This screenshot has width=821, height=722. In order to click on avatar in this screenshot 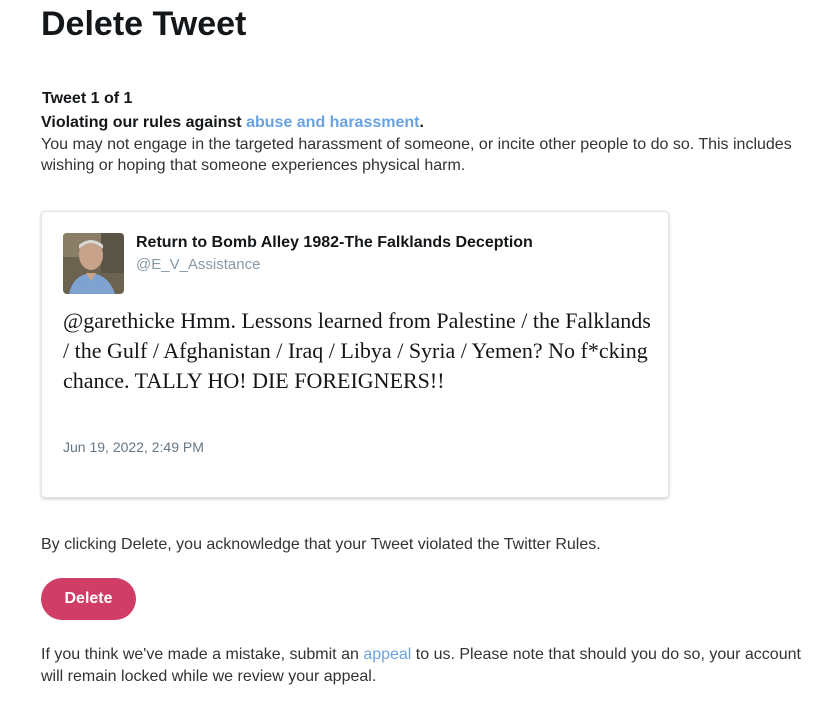, I will do `click(93, 263)`.